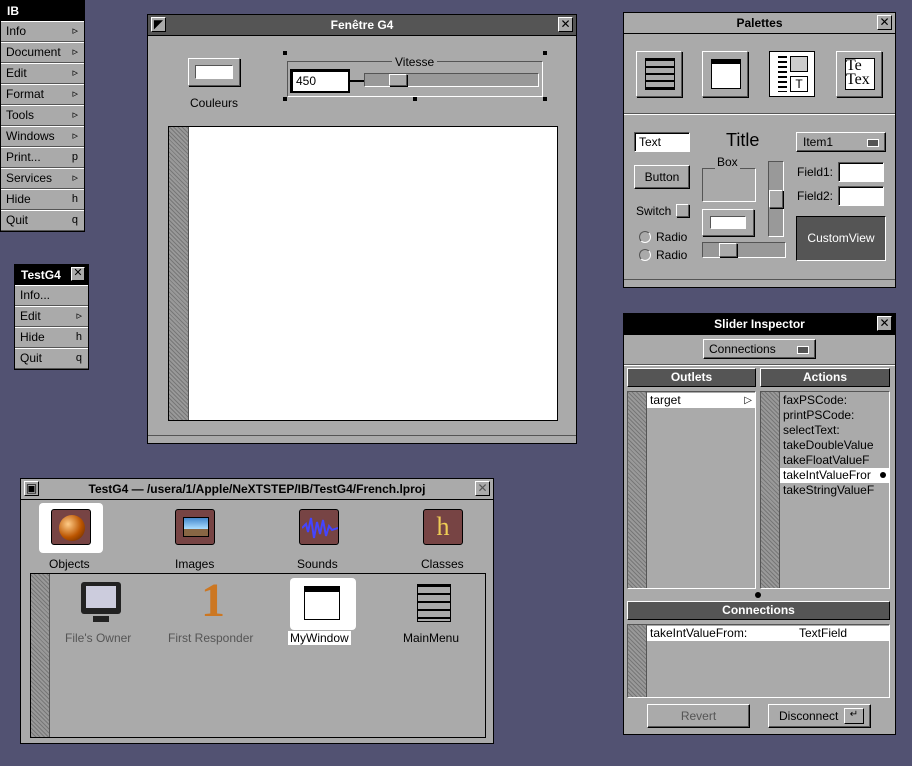  I want to click on connections-scroller, so click(637, 661).